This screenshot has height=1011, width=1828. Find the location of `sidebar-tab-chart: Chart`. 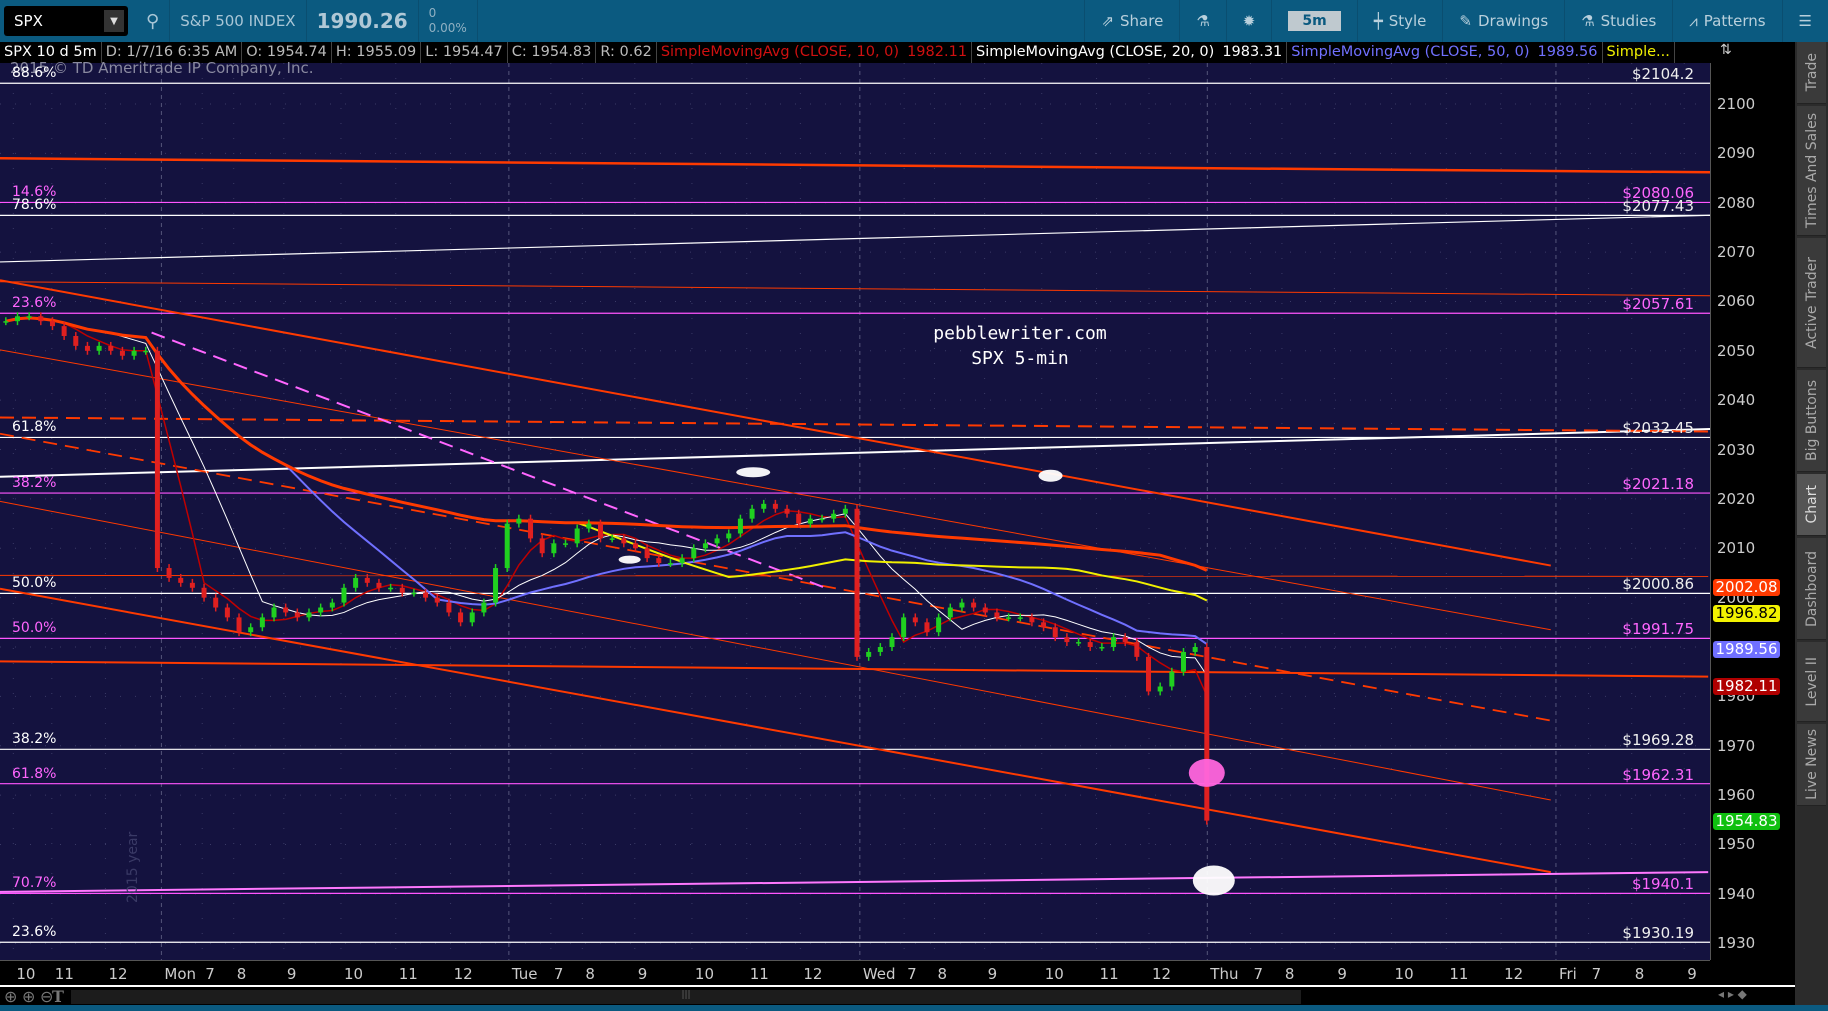

sidebar-tab-chart: Chart is located at coordinates (1811, 505).